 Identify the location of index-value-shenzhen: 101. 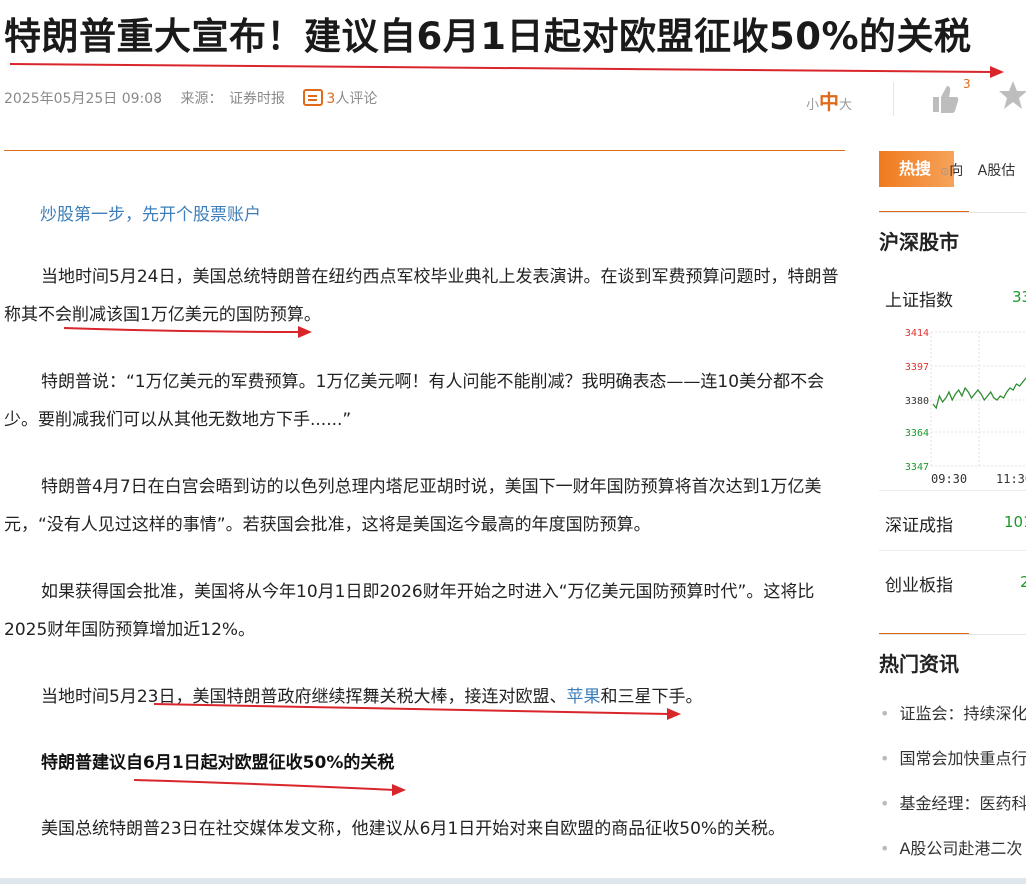
(1015, 522).